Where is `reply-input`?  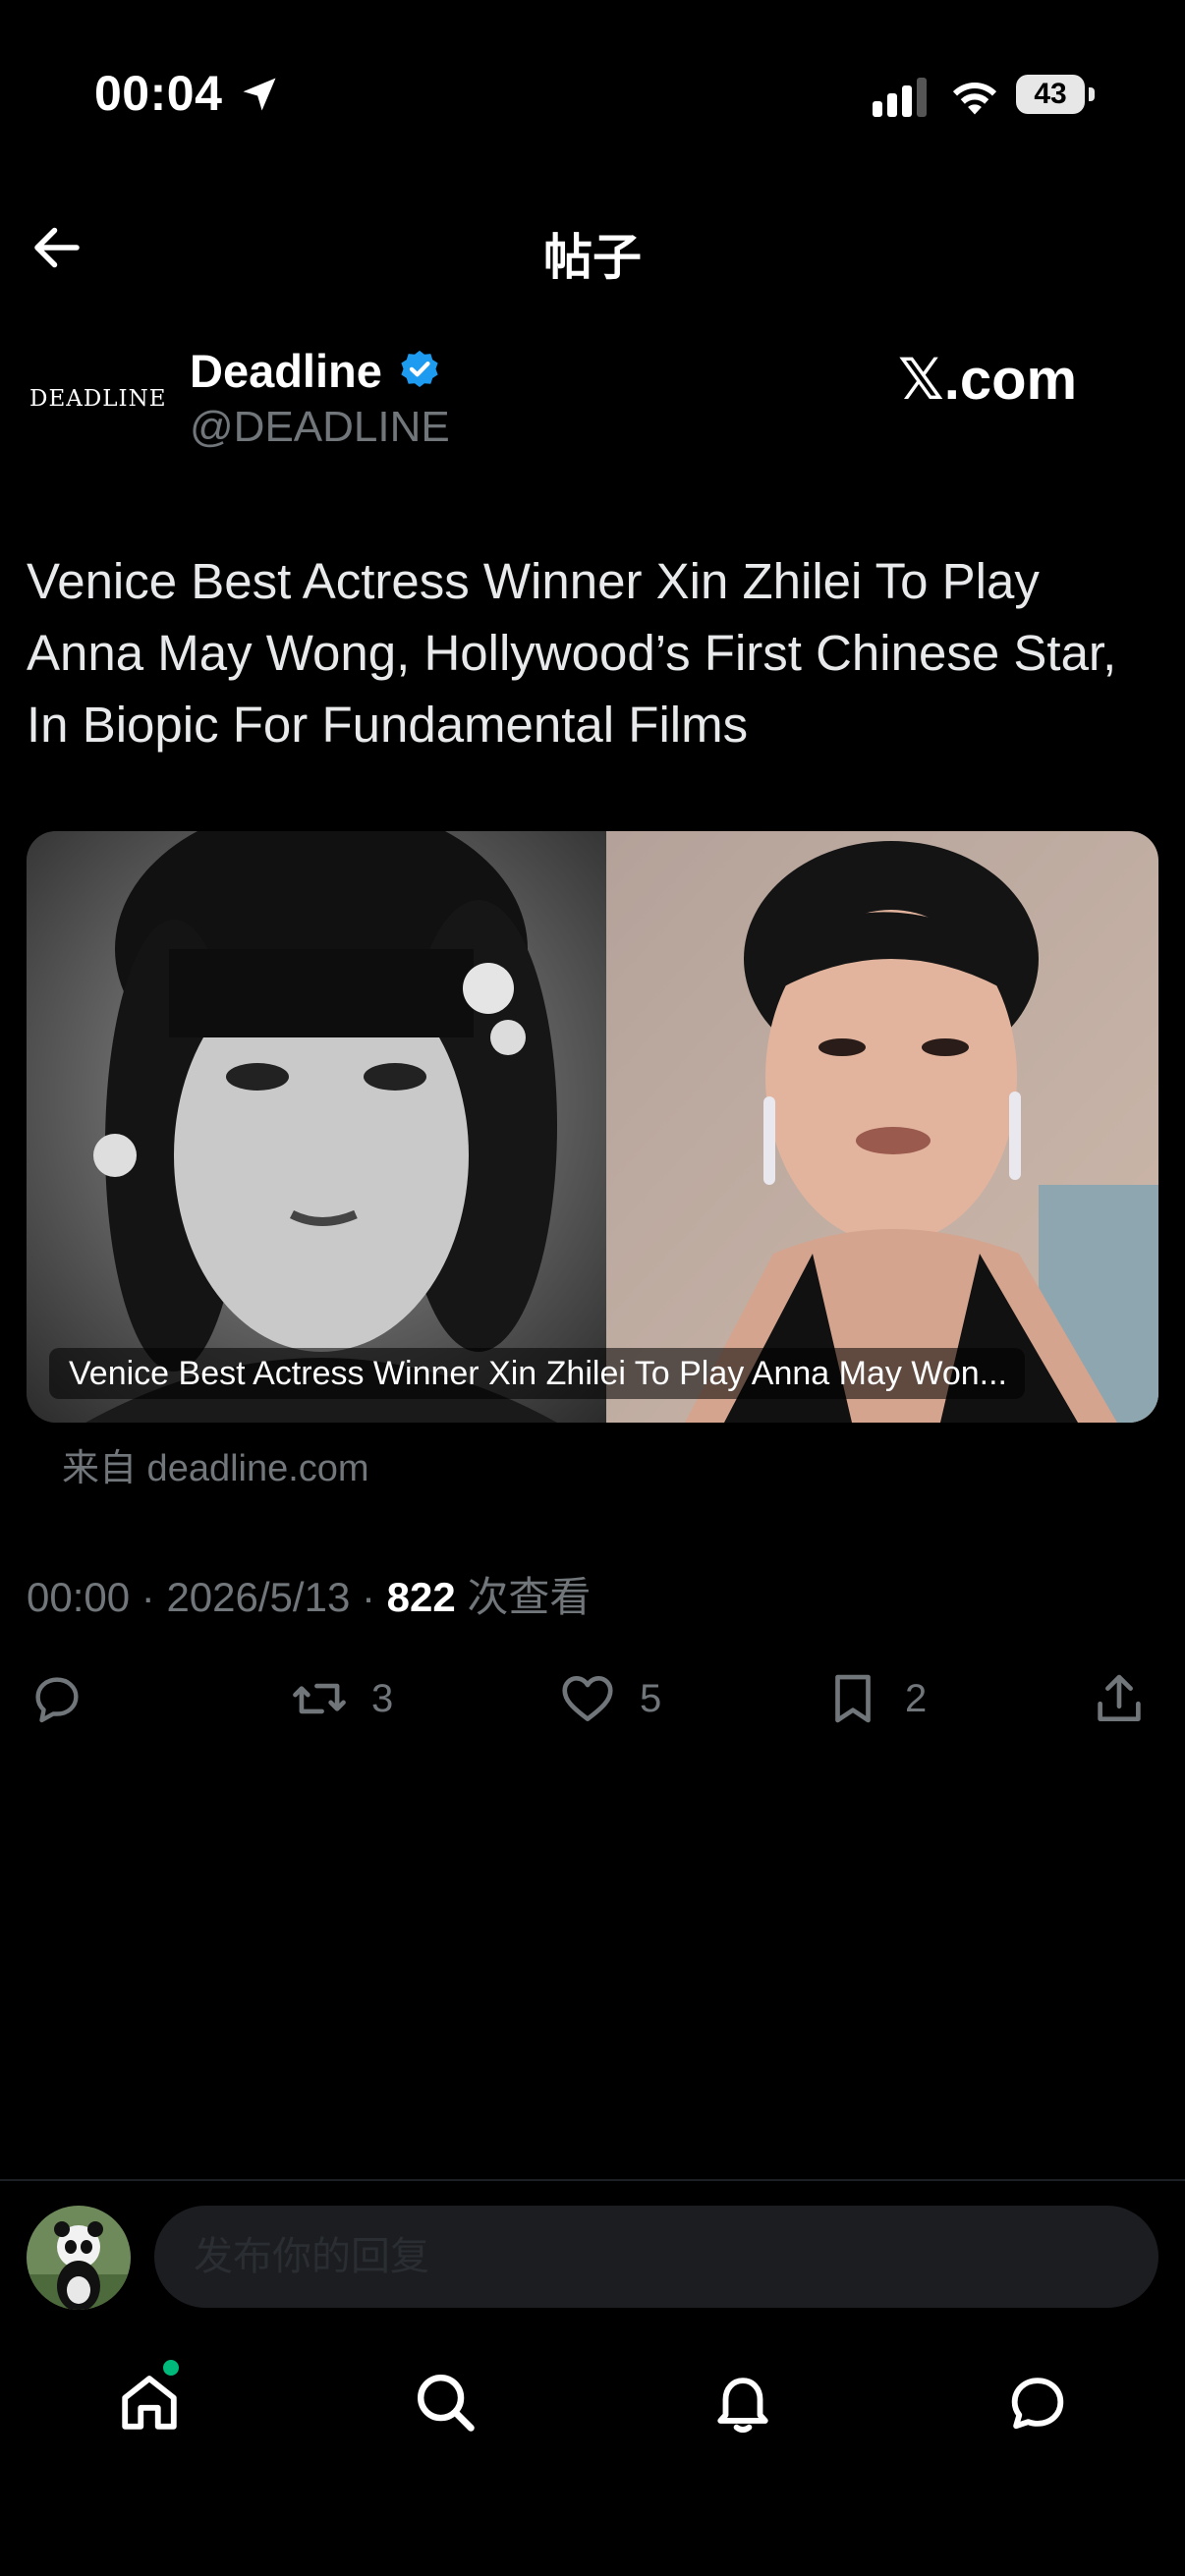
reply-input is located at coordinates (656, 2257).